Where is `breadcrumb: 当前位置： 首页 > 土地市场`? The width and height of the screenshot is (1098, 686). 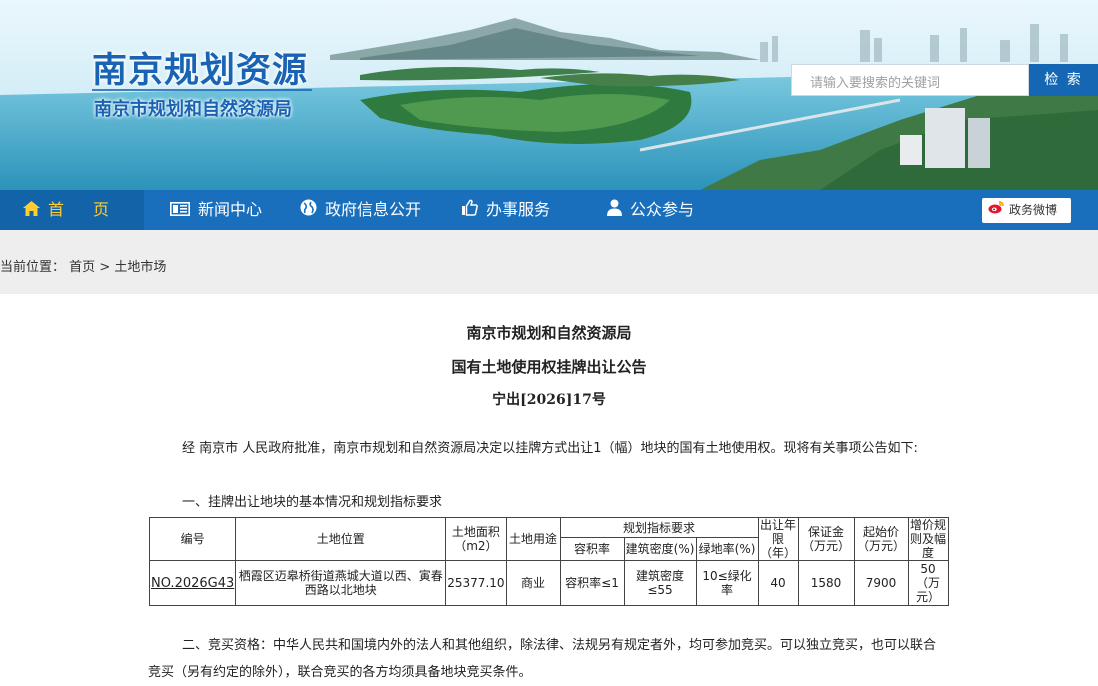 breadcrumb: 当前位置： 首页 > 土地市场 is located at coordinates (83, 265).